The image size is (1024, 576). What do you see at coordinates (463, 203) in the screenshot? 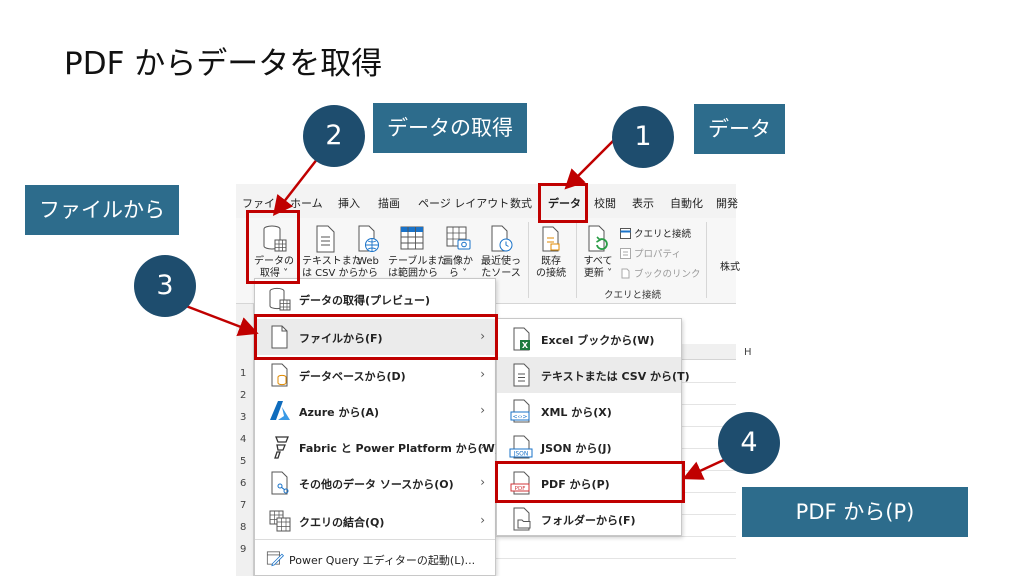
I see `tab-page-layout: ページ レイアウト` at bounding box center [463, 203].